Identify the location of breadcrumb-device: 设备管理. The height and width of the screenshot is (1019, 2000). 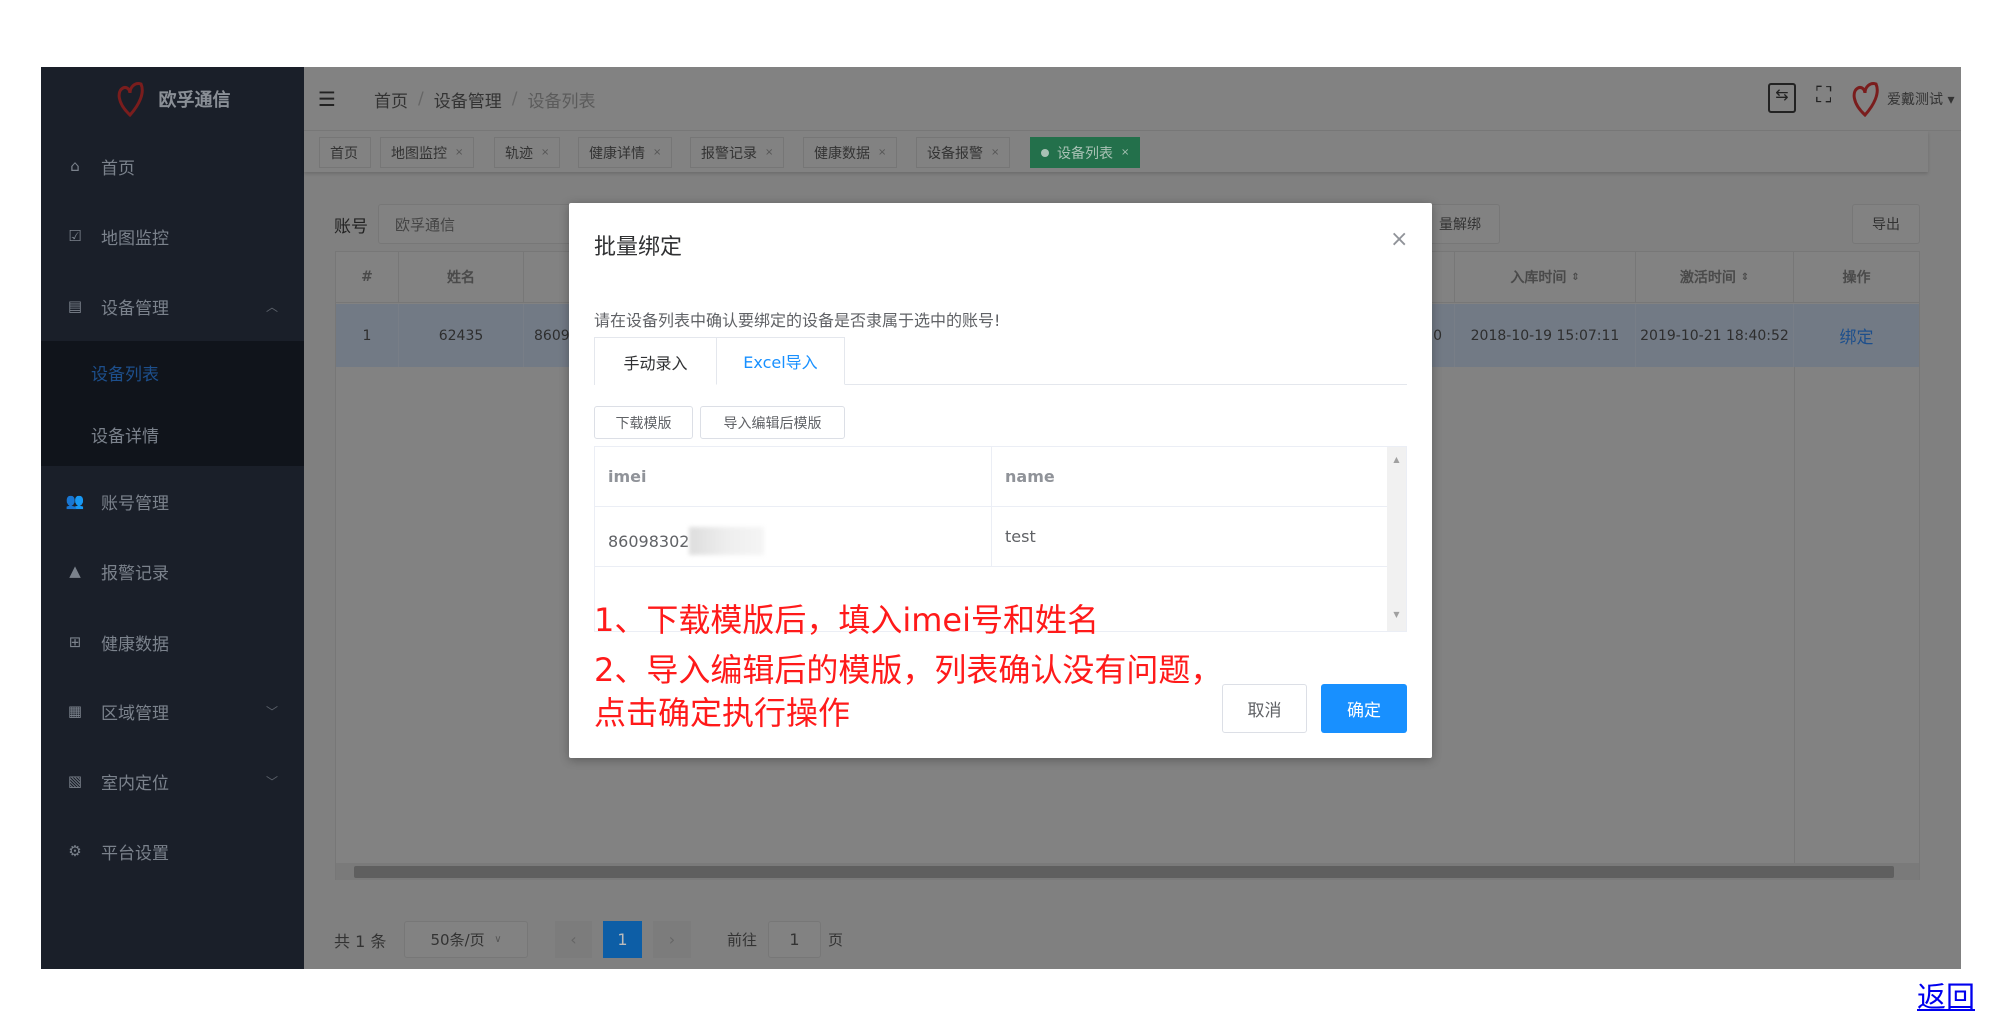
(468, 99).